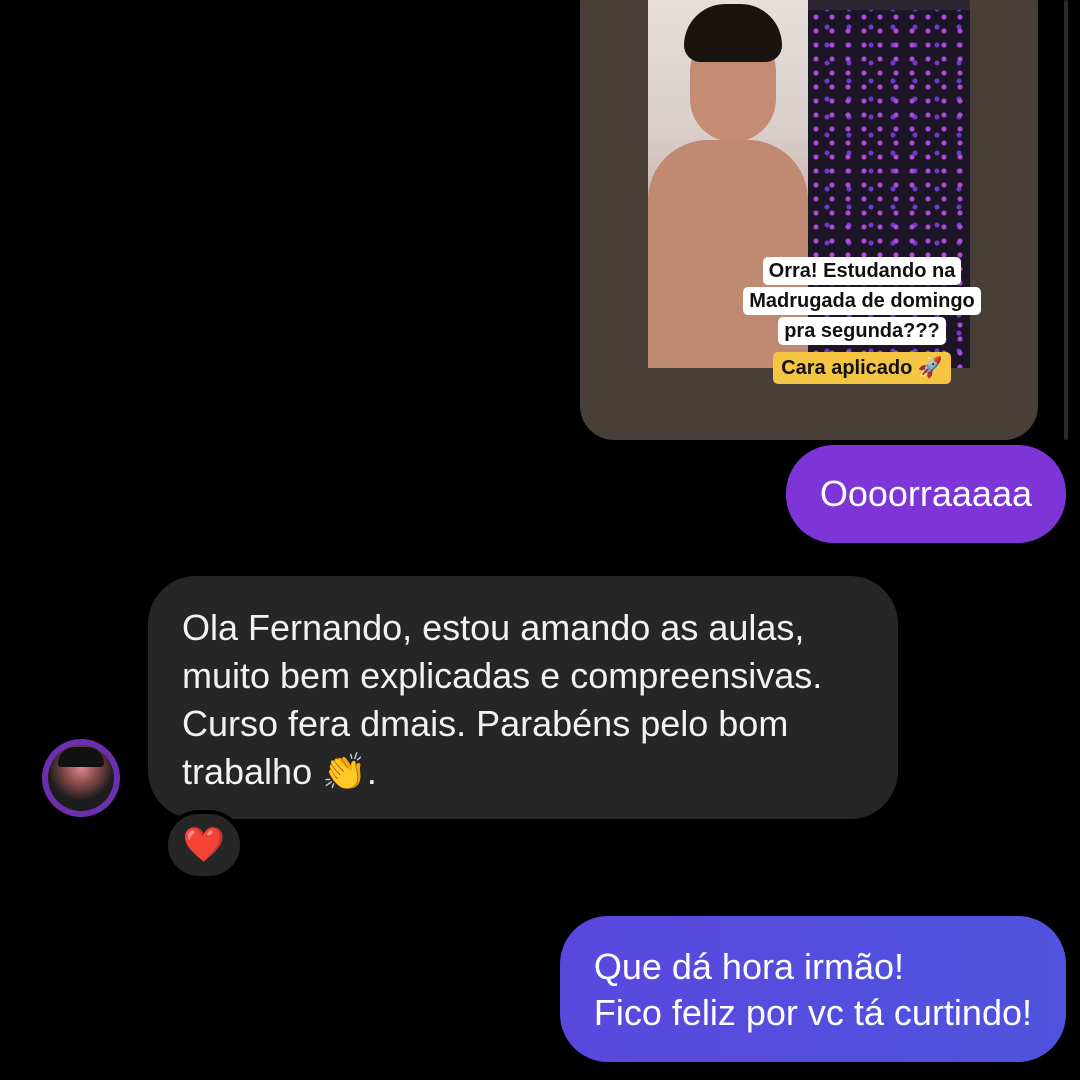  I want to click on story-caption-line: pra segunda???, so click(862, 331).